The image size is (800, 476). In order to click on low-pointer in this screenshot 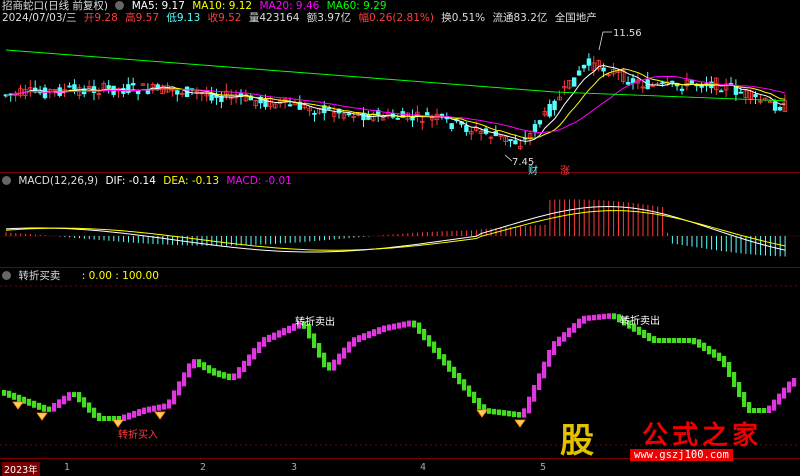, I will do `click(508, 158)`.